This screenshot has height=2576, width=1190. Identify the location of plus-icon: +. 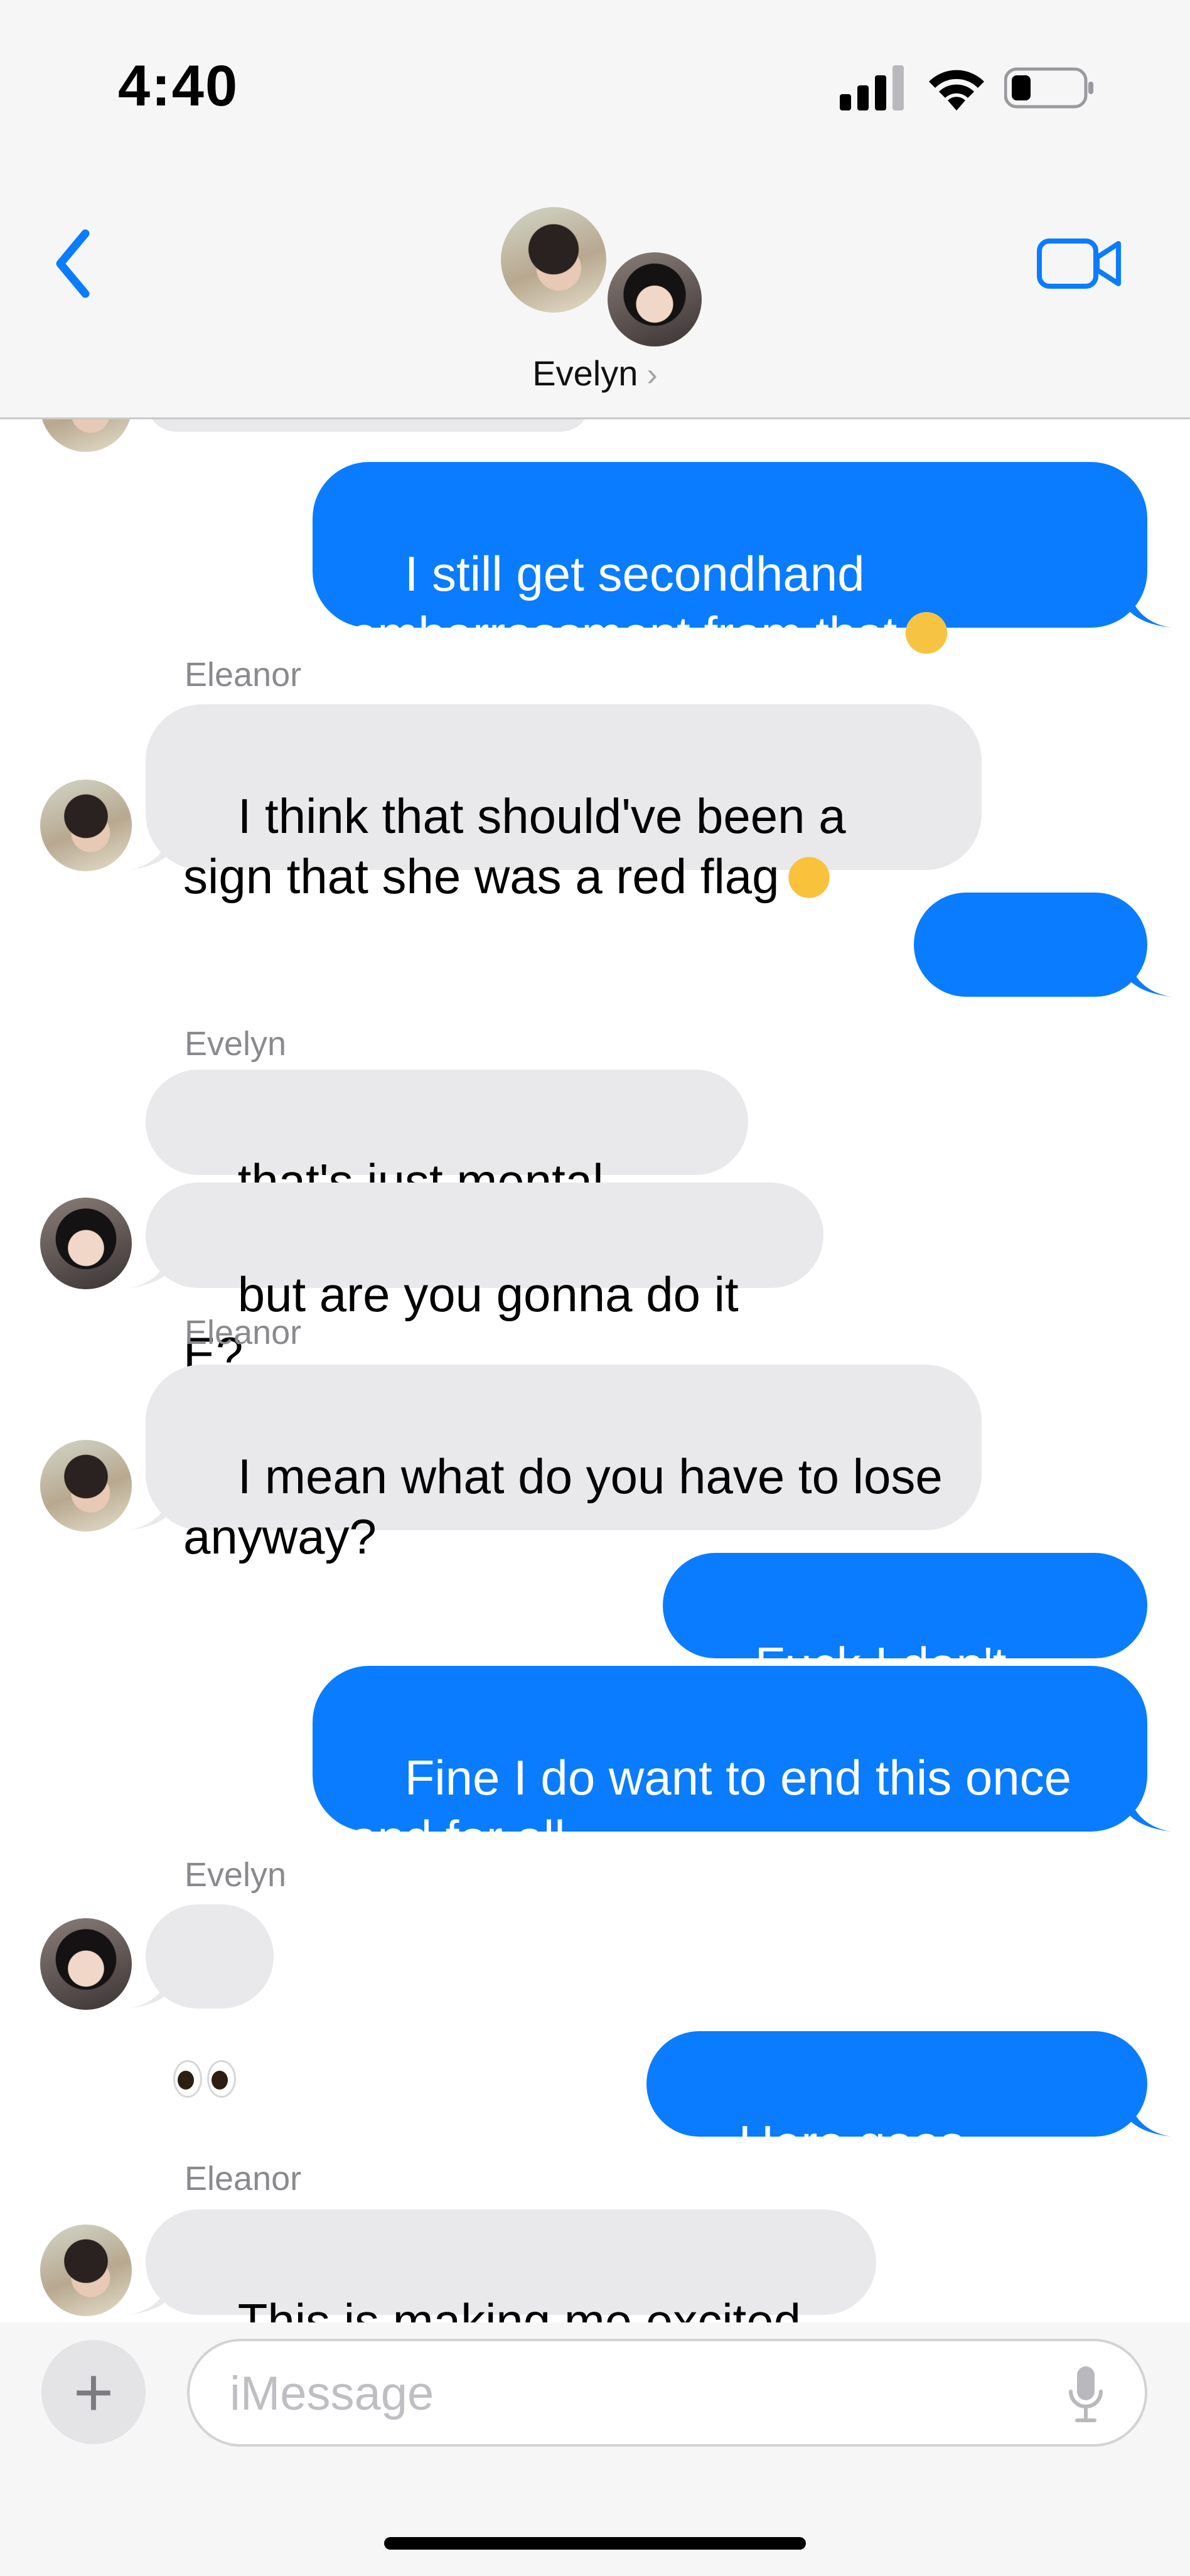
(93, 2392).